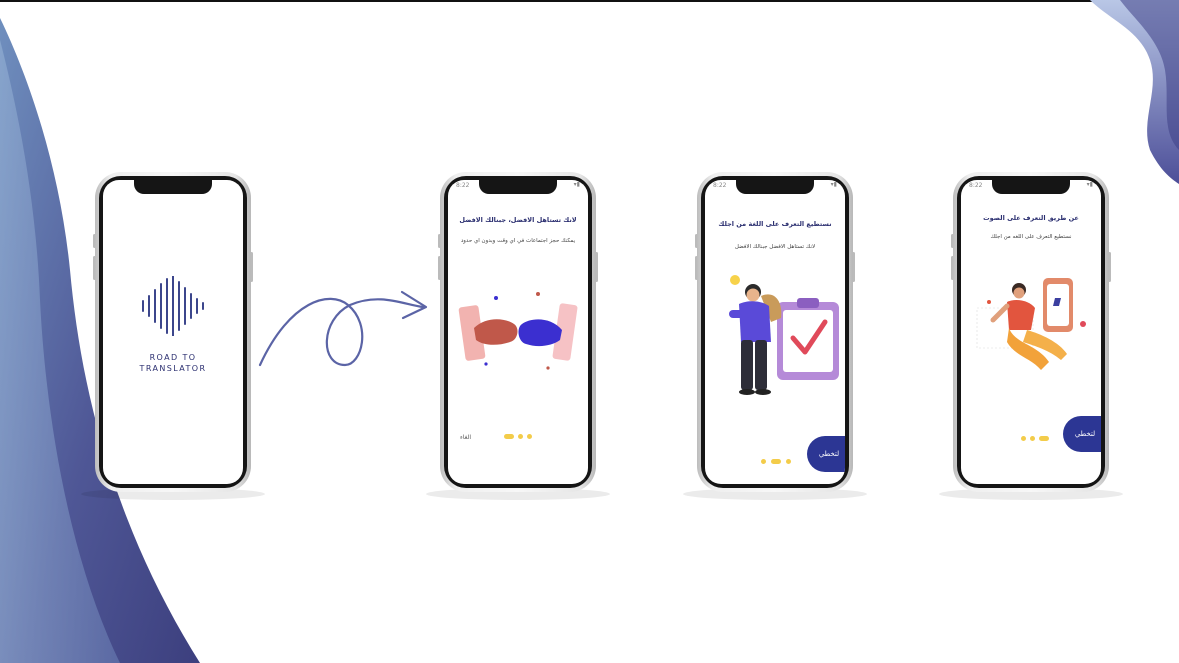  What do you see at coordinates (1031, 324) in the screenshot?
I see `woman-phone-illustration` at bounding box center [1031, 324].